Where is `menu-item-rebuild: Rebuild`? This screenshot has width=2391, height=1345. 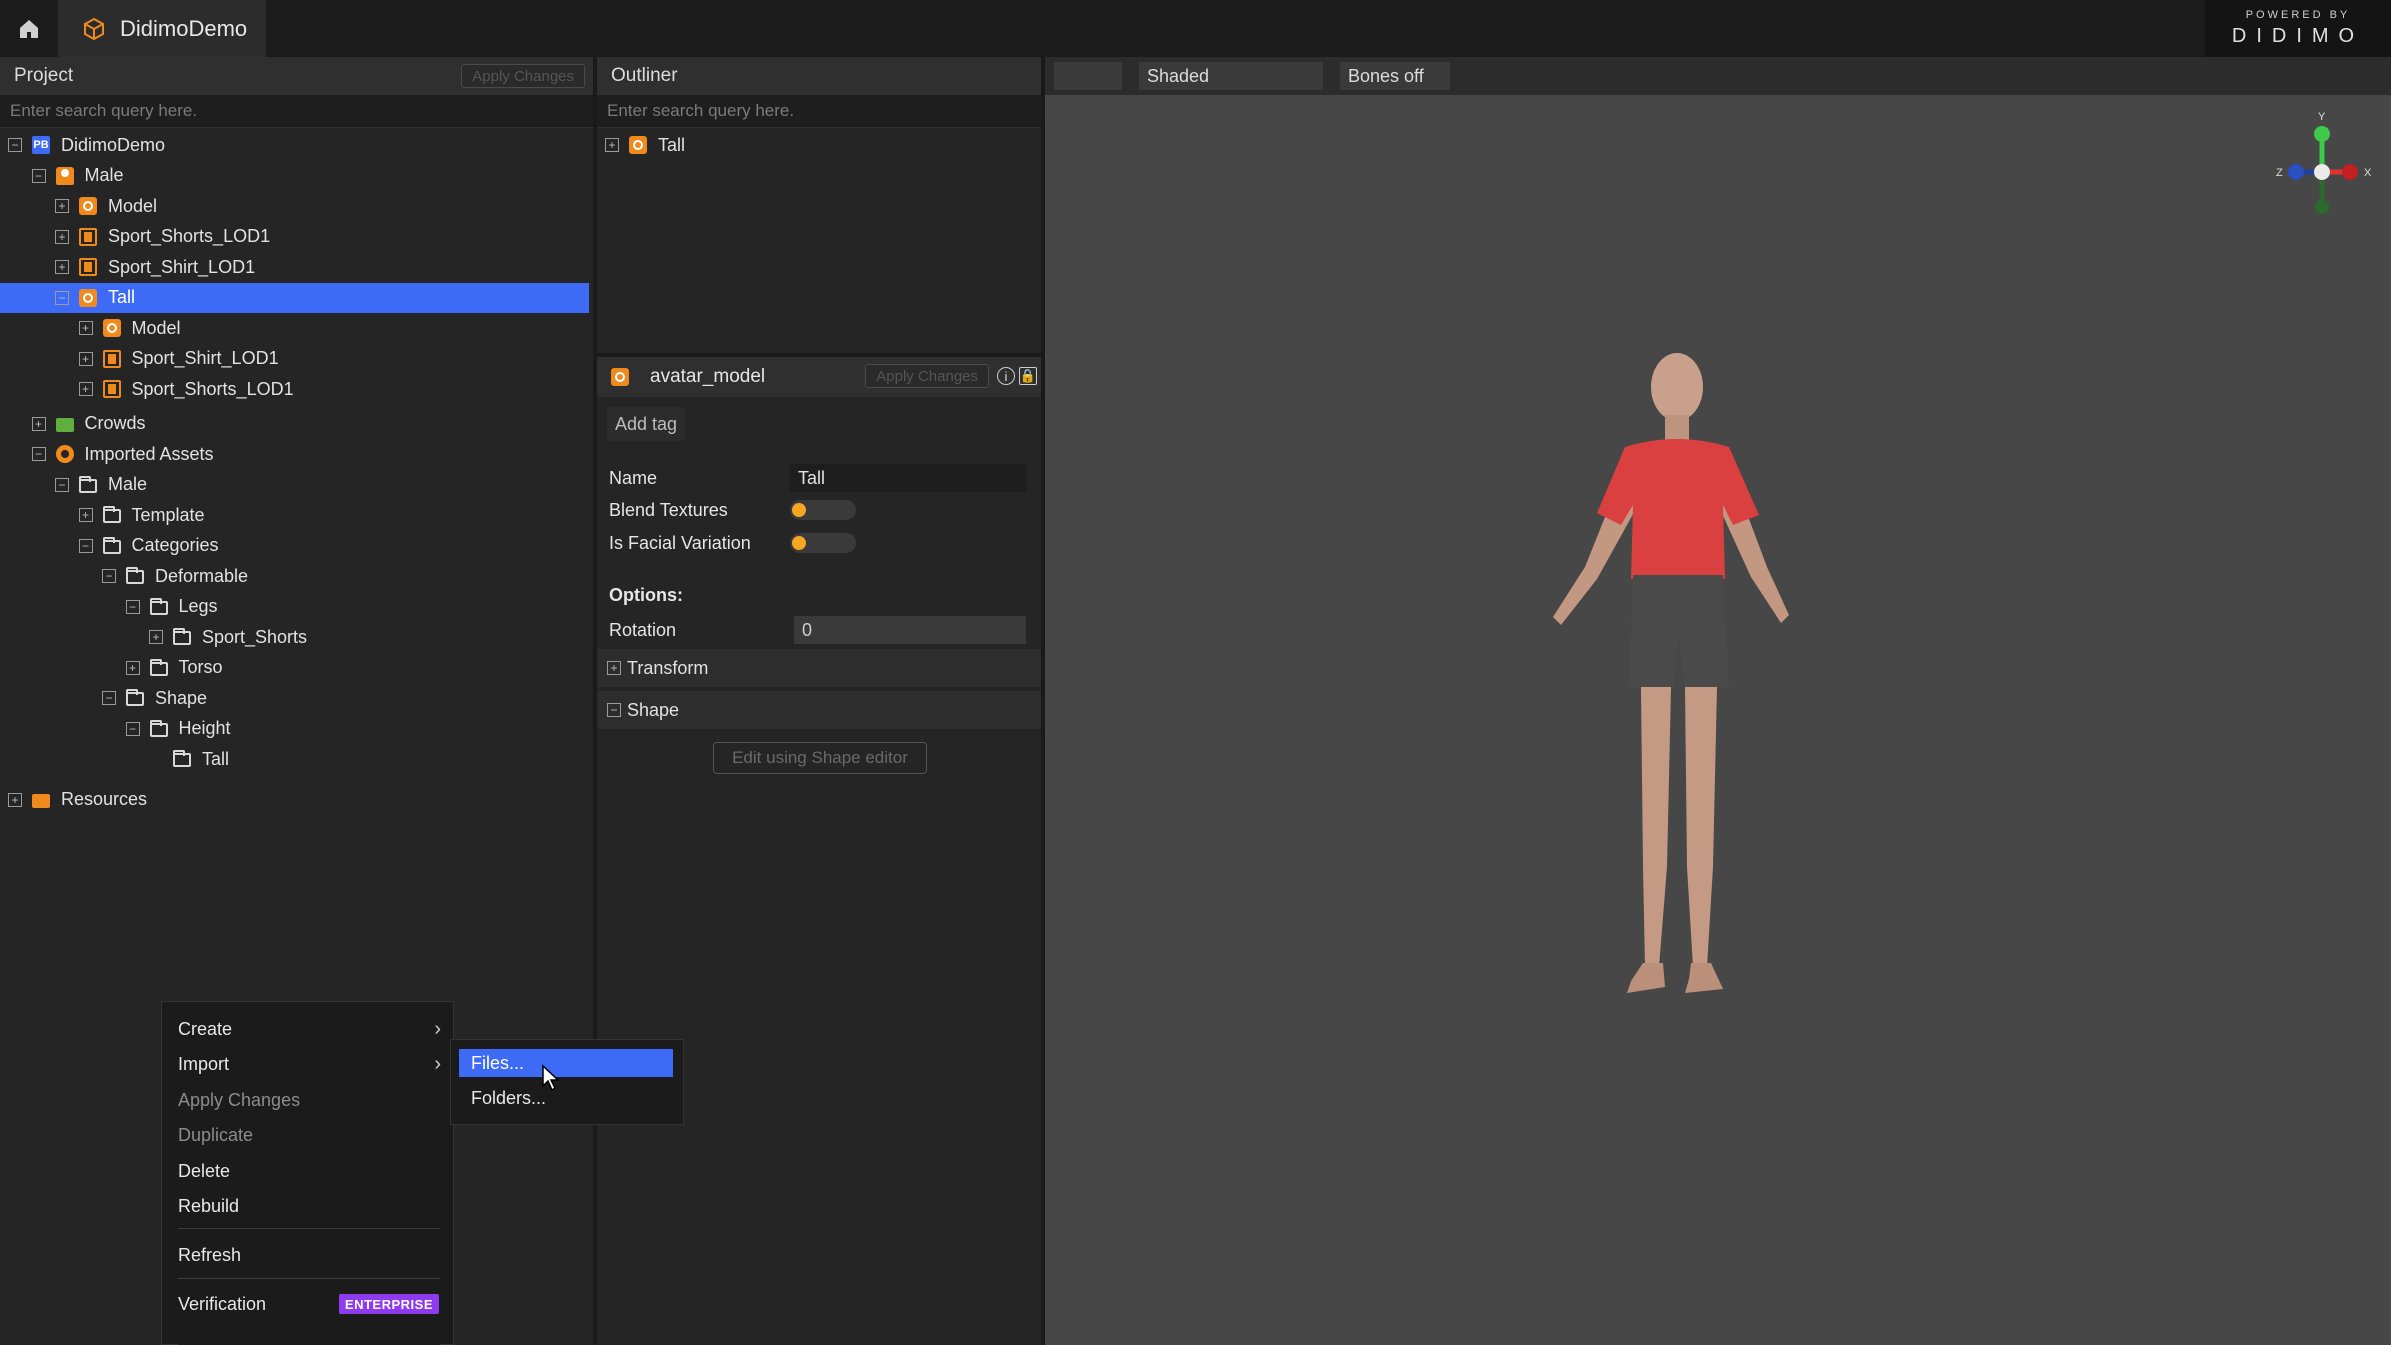 menu-item-rebuild: Rebuild is located at coordinates (307, 1206).